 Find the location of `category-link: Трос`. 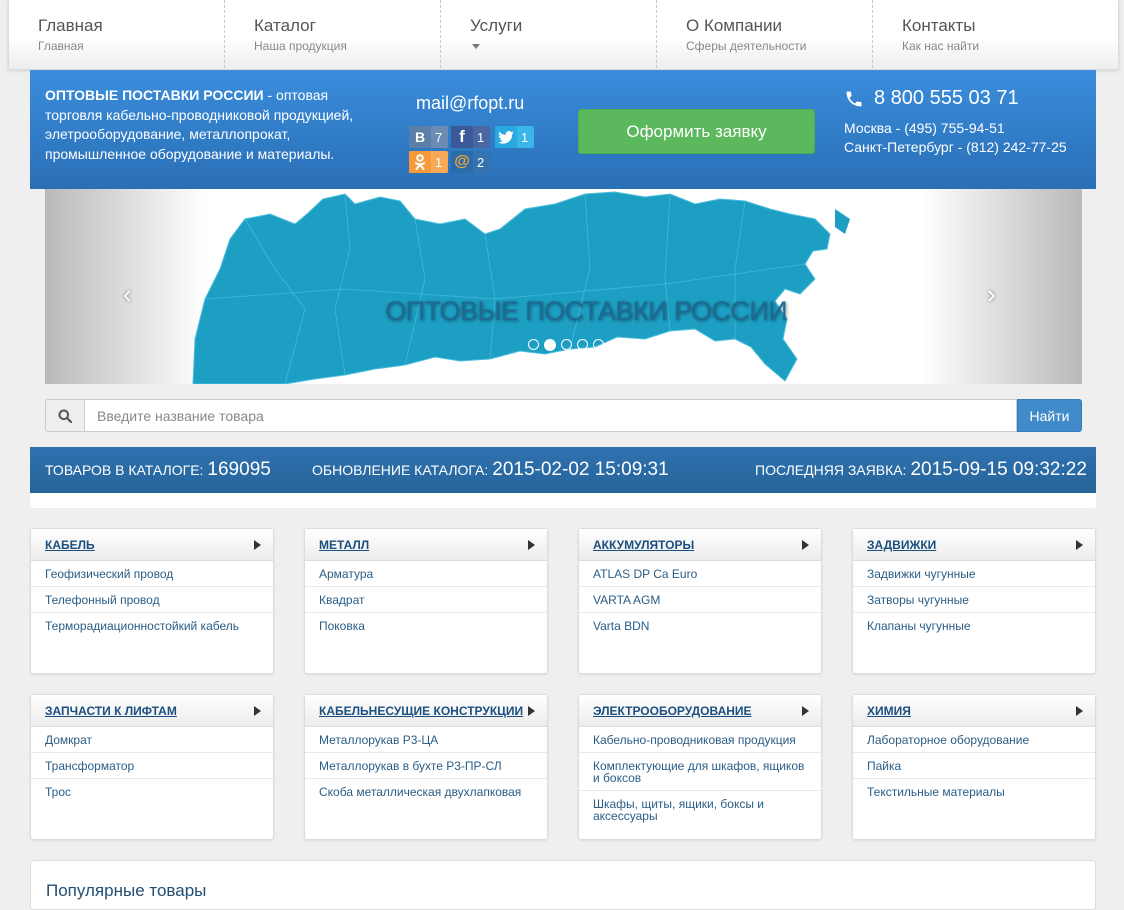

category-link: Трос is located at coordinates (152, 791).